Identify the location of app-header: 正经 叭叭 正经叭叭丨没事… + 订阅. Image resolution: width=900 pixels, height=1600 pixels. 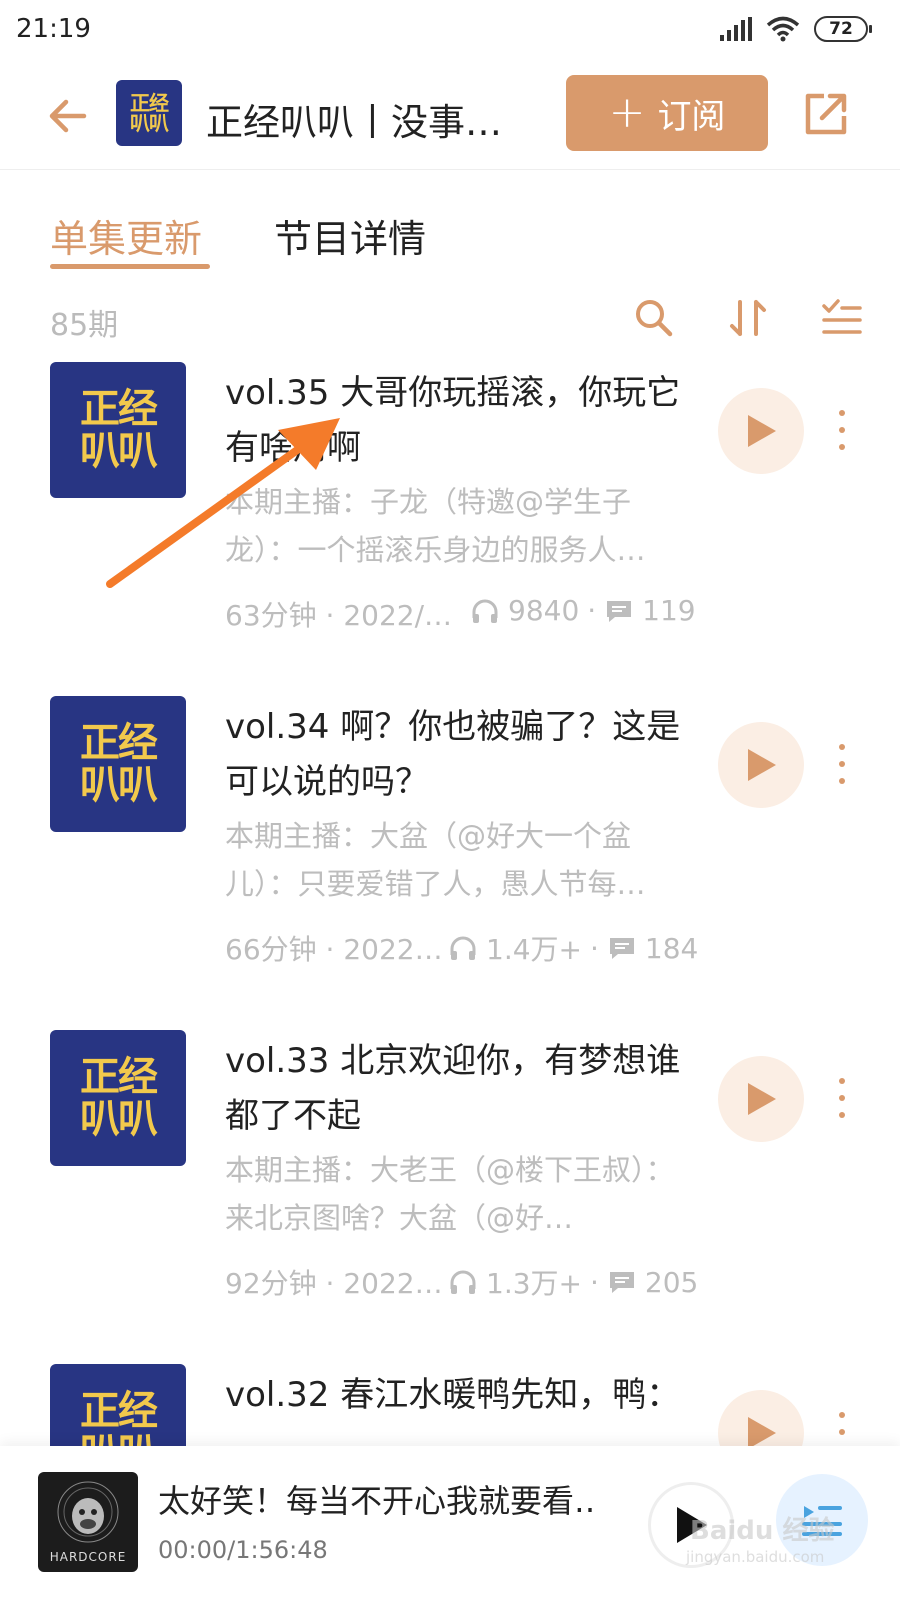
(450, 116).